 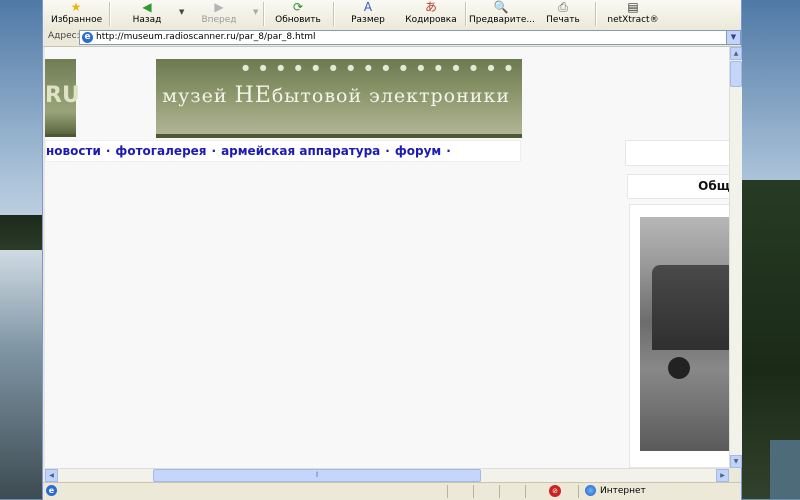 I want to click on print-label: Печать, so click(x=563, y=20).